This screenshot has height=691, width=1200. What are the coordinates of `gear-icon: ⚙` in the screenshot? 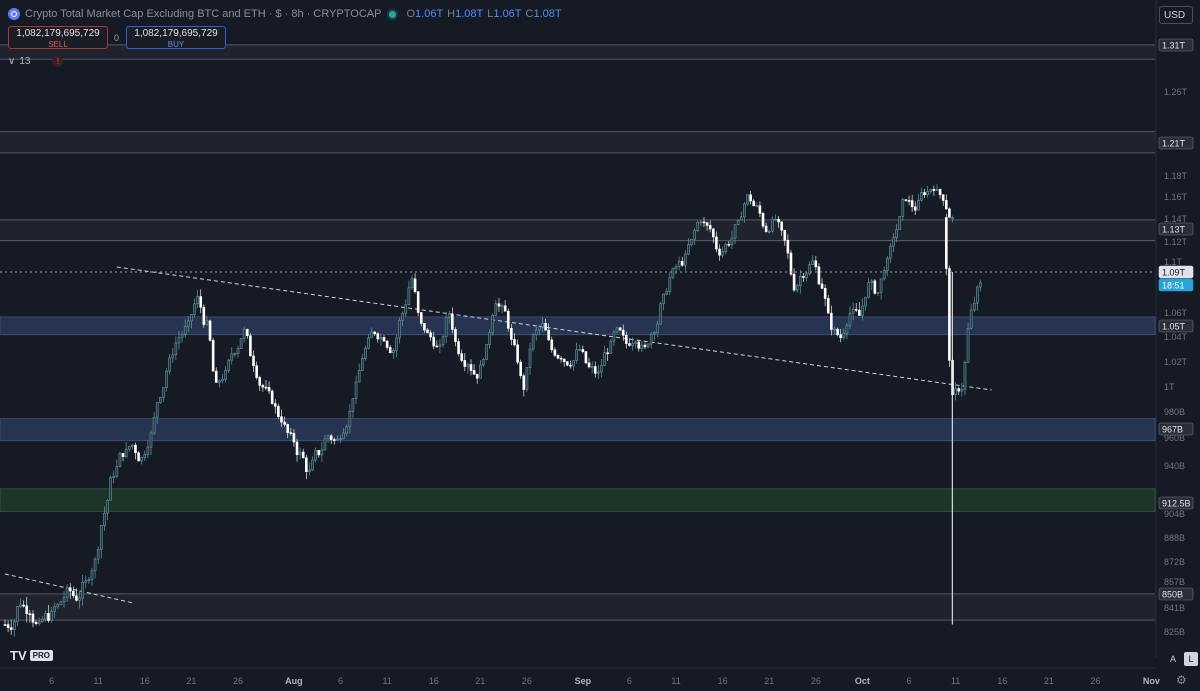 It's located at (1181, 680).